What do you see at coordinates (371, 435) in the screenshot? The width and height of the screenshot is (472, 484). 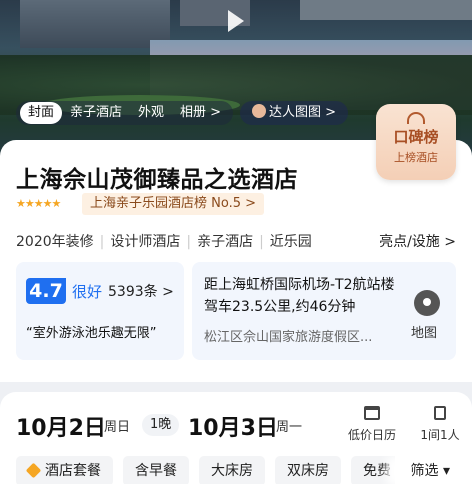 I see `price-calendar-label: 低价日历` at bounding box center [371, 435].